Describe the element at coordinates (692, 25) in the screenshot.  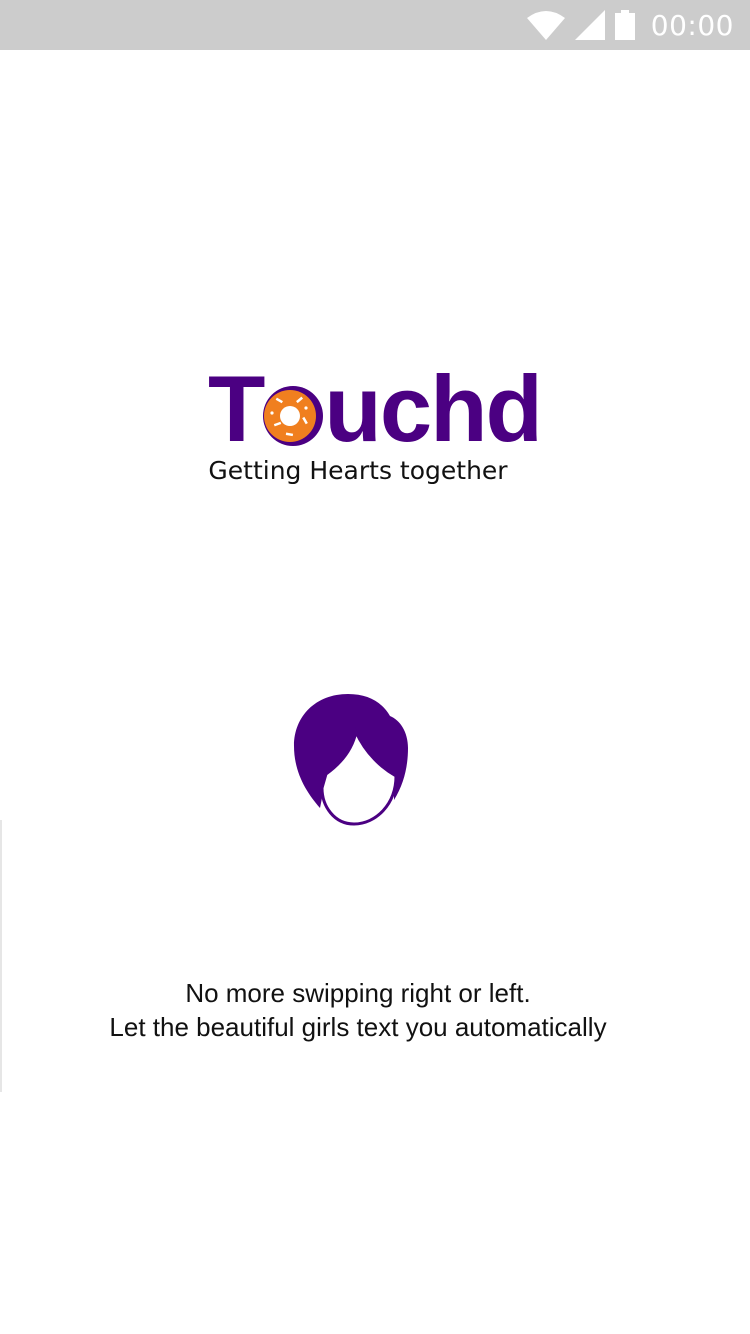
I see `status-time: 00:00` at that location.